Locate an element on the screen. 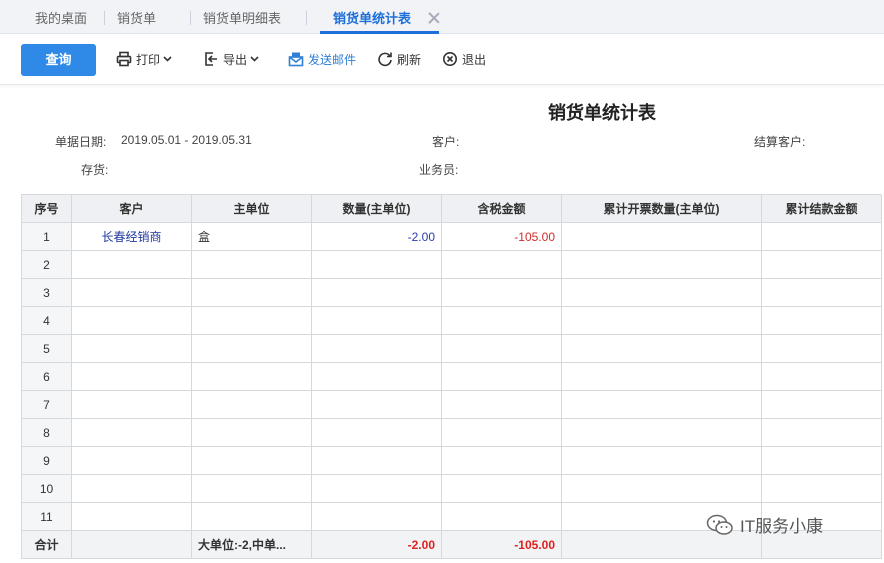  table-row: 1 长春经销商 盒 -2.00 -105.00 is located at coordinates (451, 236).